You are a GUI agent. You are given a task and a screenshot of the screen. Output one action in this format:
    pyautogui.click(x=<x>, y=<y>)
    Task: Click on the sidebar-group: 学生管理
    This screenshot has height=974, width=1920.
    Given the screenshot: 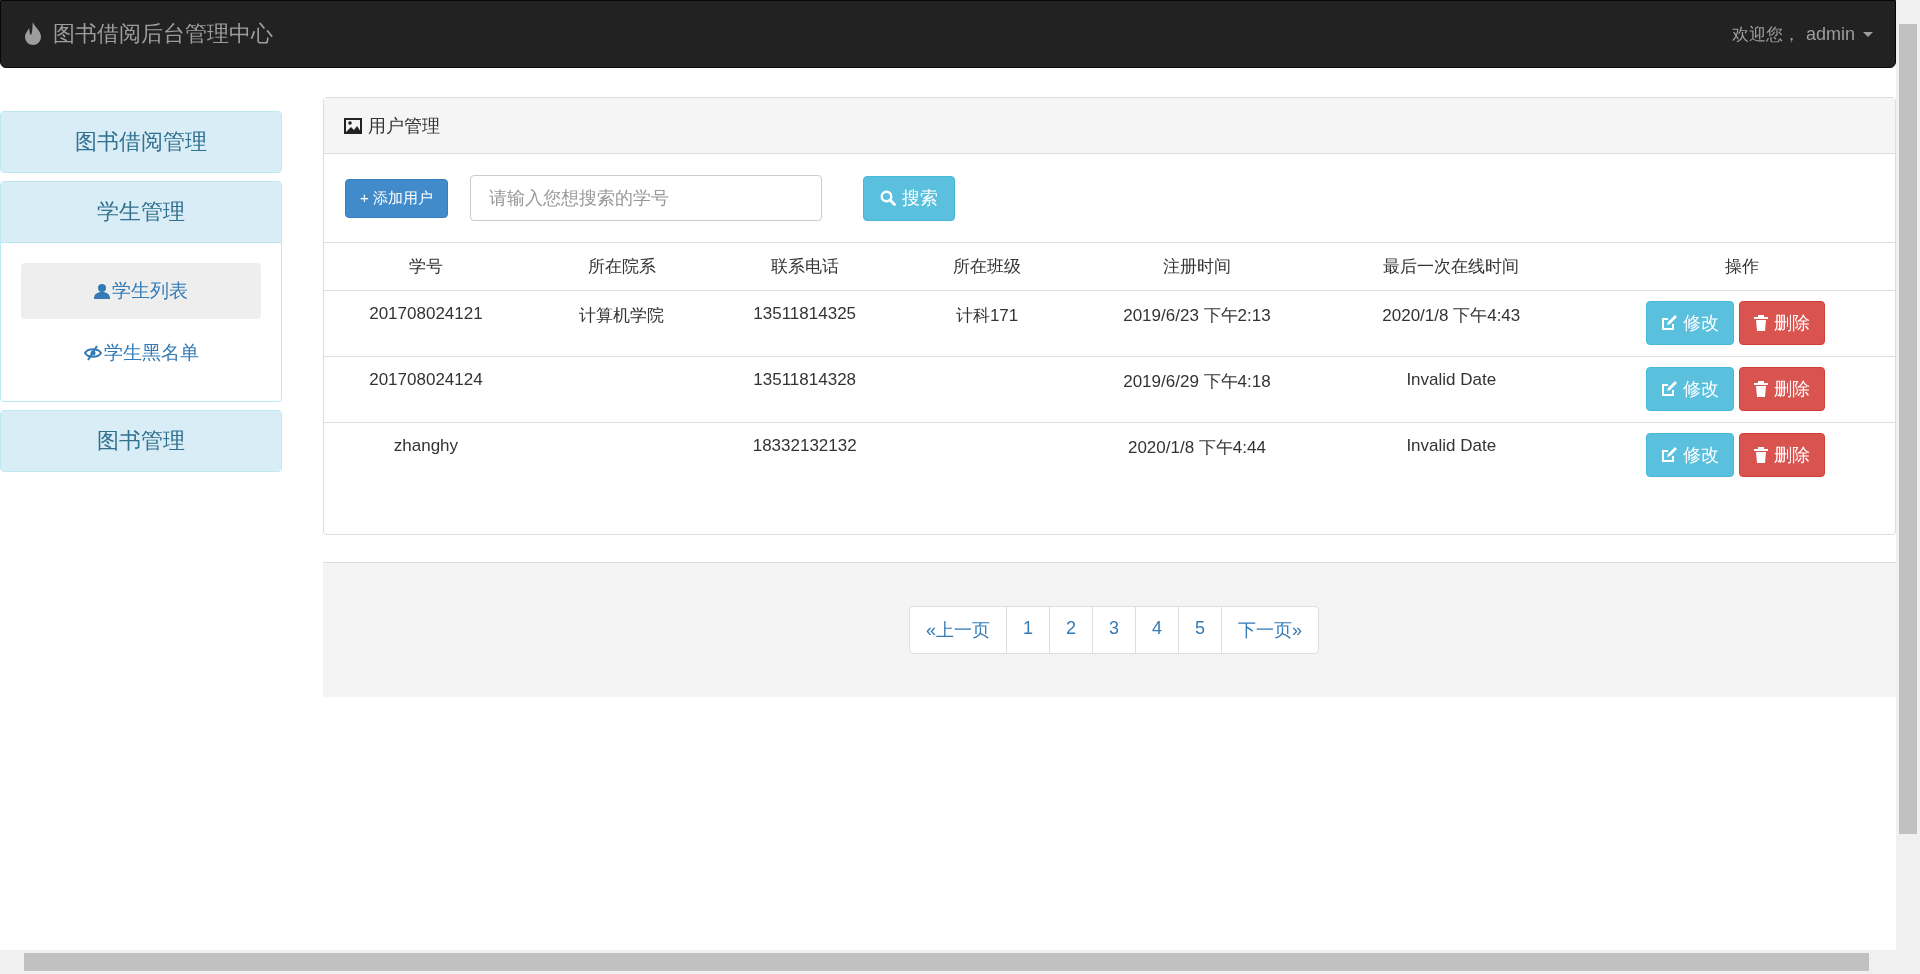 What is the action you would take?
    pyautogui.click(x=141, y=212)
    